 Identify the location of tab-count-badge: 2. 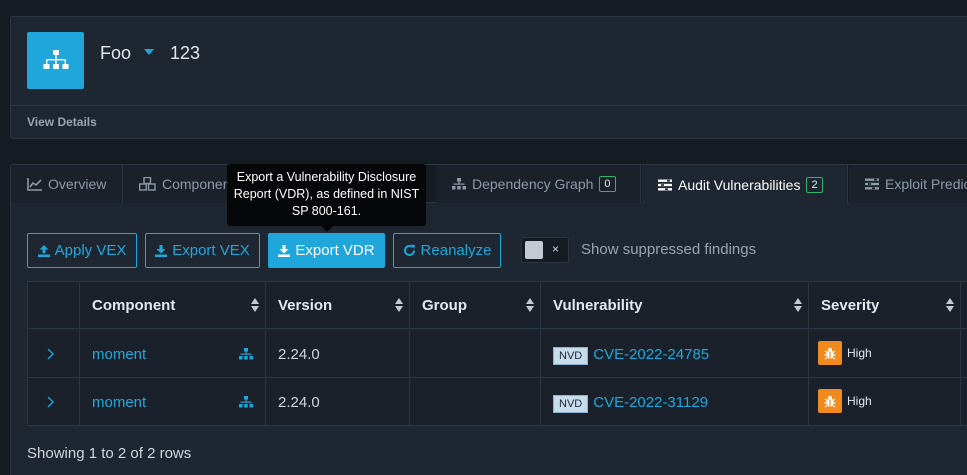
(814, 184).